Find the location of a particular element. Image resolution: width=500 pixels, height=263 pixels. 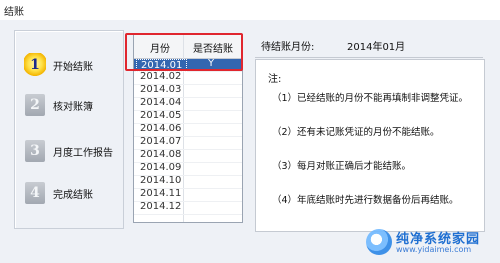

note-item: （3）每月对账正确后才能结账。 is located at coordinates (342, 166).